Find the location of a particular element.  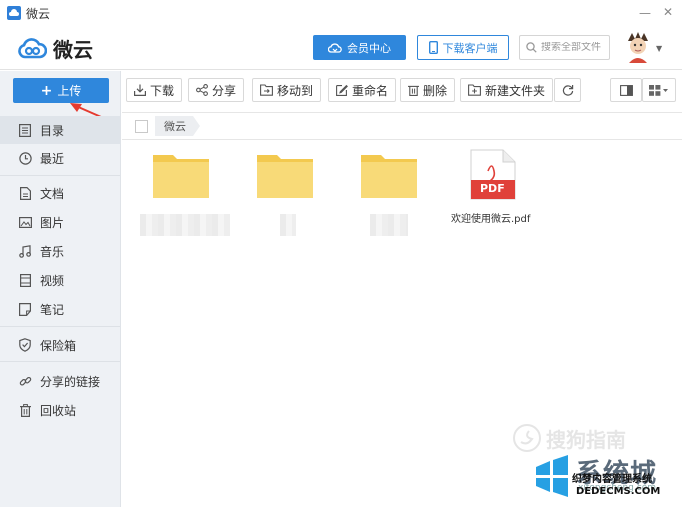

refresh-icon is located at coordinates (567, 90).